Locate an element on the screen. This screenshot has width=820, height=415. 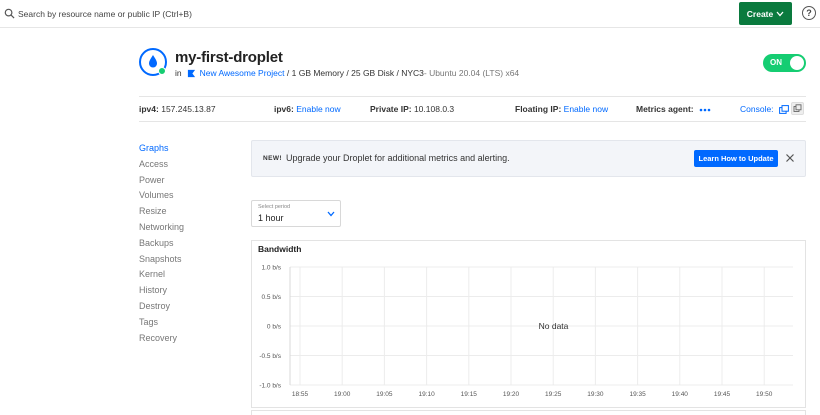
top-bar: Create ? is located at coordinates (410, 14).